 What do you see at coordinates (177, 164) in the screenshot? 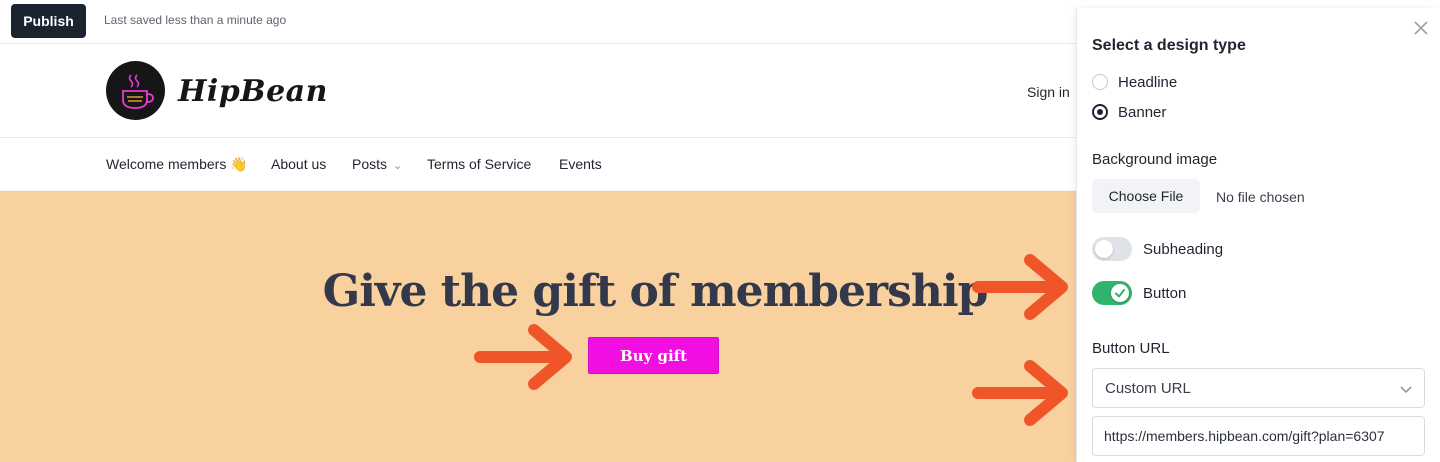
I see `nav-item-welcome-members: Welcome members 👋` at bounding box center [177, 164].